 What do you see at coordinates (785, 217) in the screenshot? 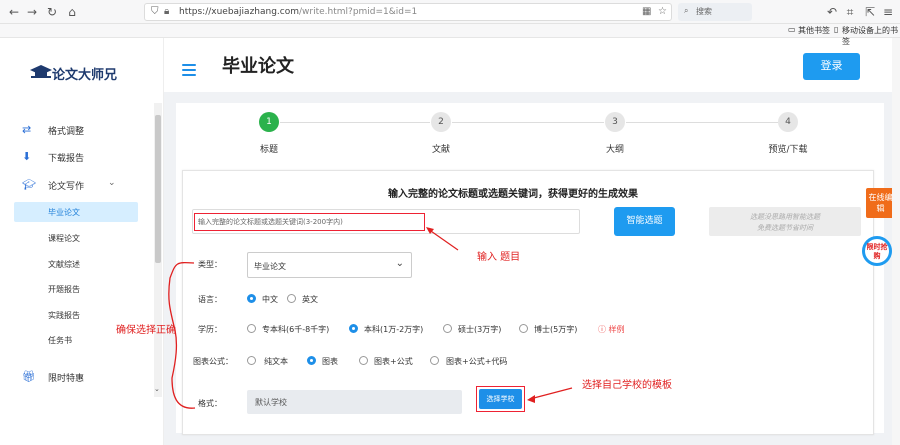
I see `tip-line-1: 选题没思路用智能选题` at bounding box center [785, 217].